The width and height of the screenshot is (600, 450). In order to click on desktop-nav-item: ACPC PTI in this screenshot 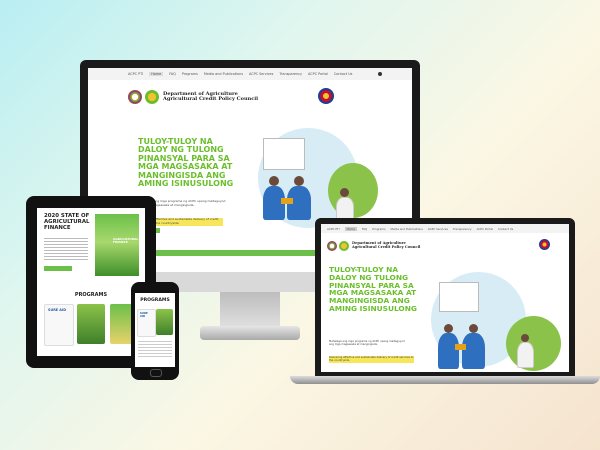, I will do `click(135, 74)`.